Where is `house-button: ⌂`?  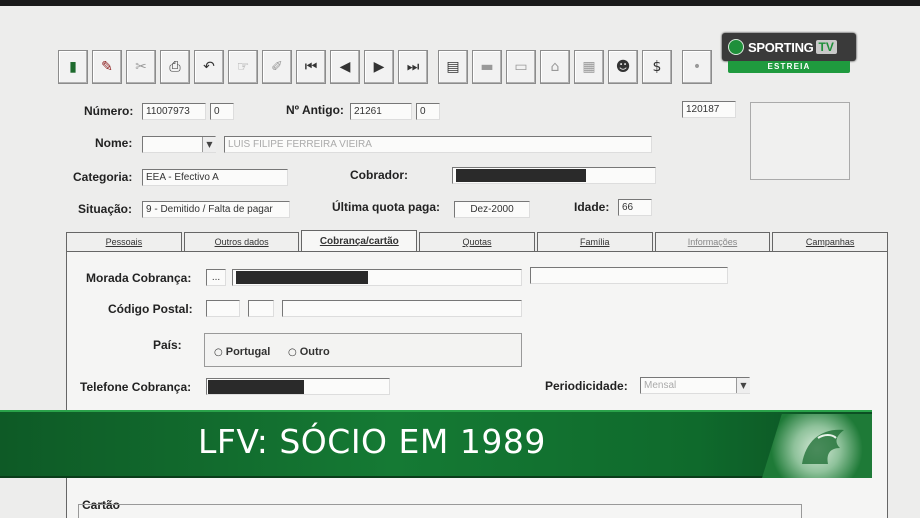
house-button: ⌂ is located at coordinates (555, 67).